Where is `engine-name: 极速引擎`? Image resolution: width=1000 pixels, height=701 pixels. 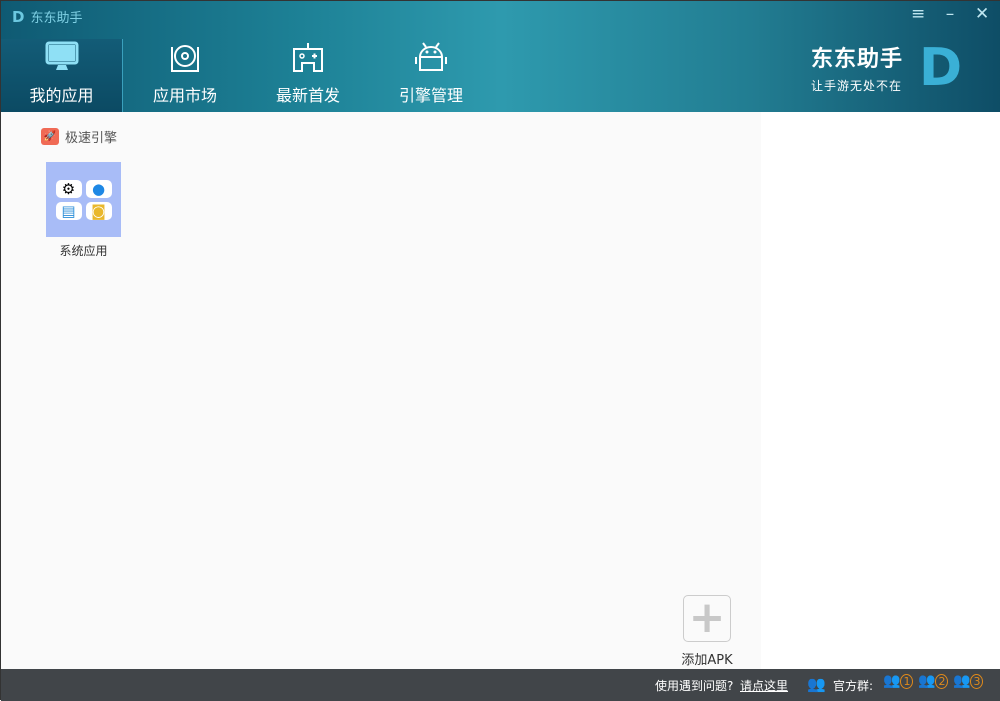 engine-name: 极速引擎 is located at coordinates (91, 138).